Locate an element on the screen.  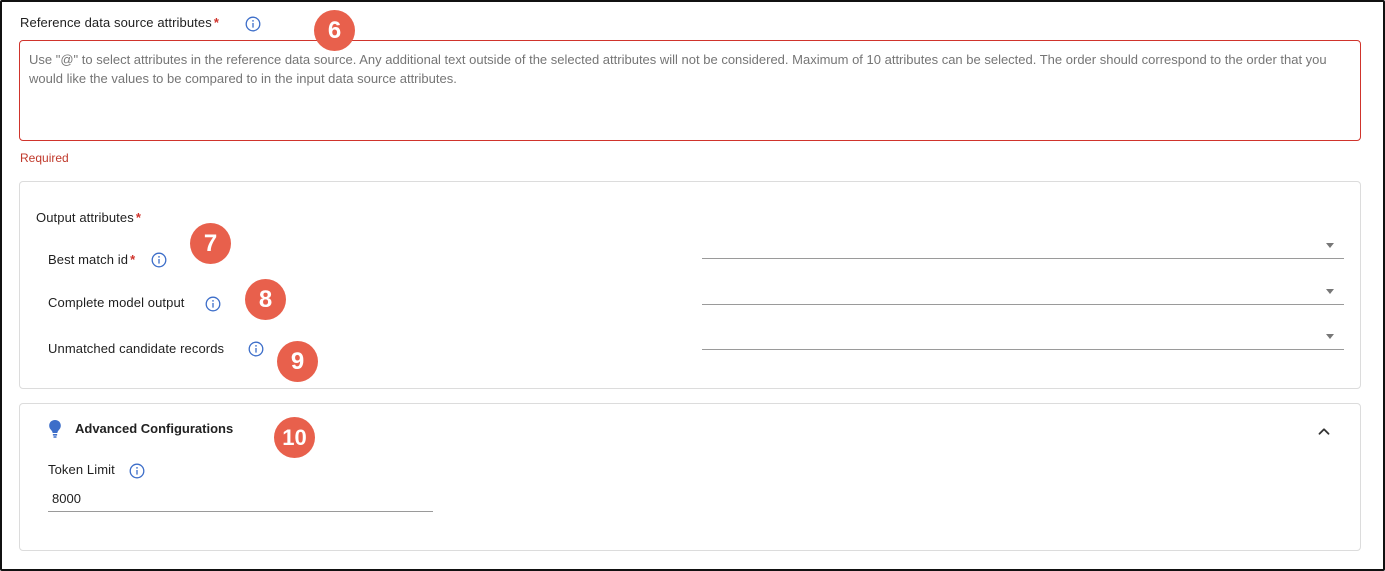
lightbulb-icon is located at coordinates (55, 429).